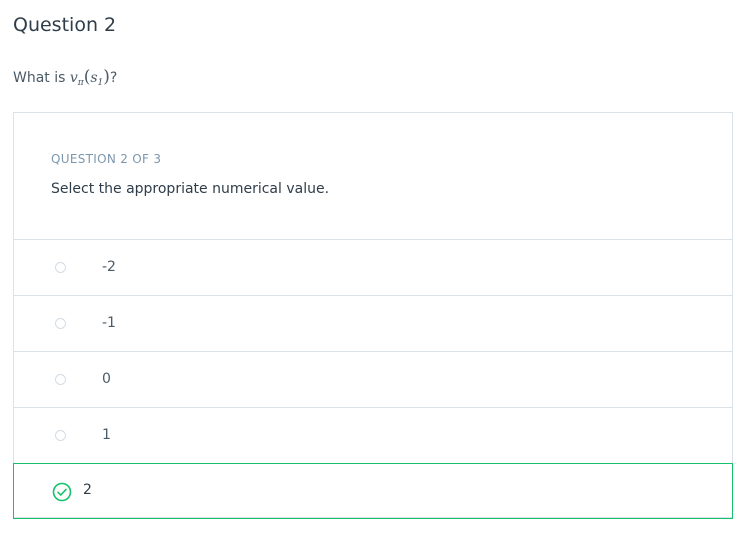 Image resolution: width=743 pixels, height=535 pixels. I want to click on question-prompt: What is vπ(s1)?, so click(65, 77).